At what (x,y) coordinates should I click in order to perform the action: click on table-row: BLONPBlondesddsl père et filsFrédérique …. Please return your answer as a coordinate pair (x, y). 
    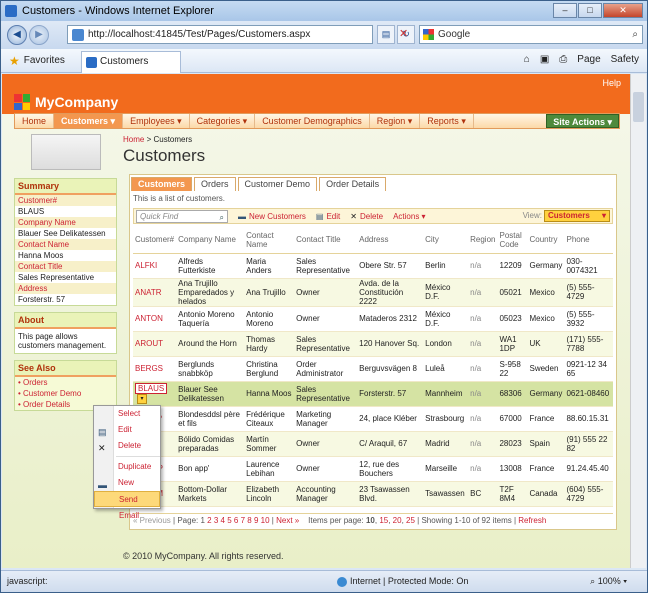
    Looking at the image, I should click on (373, 419).